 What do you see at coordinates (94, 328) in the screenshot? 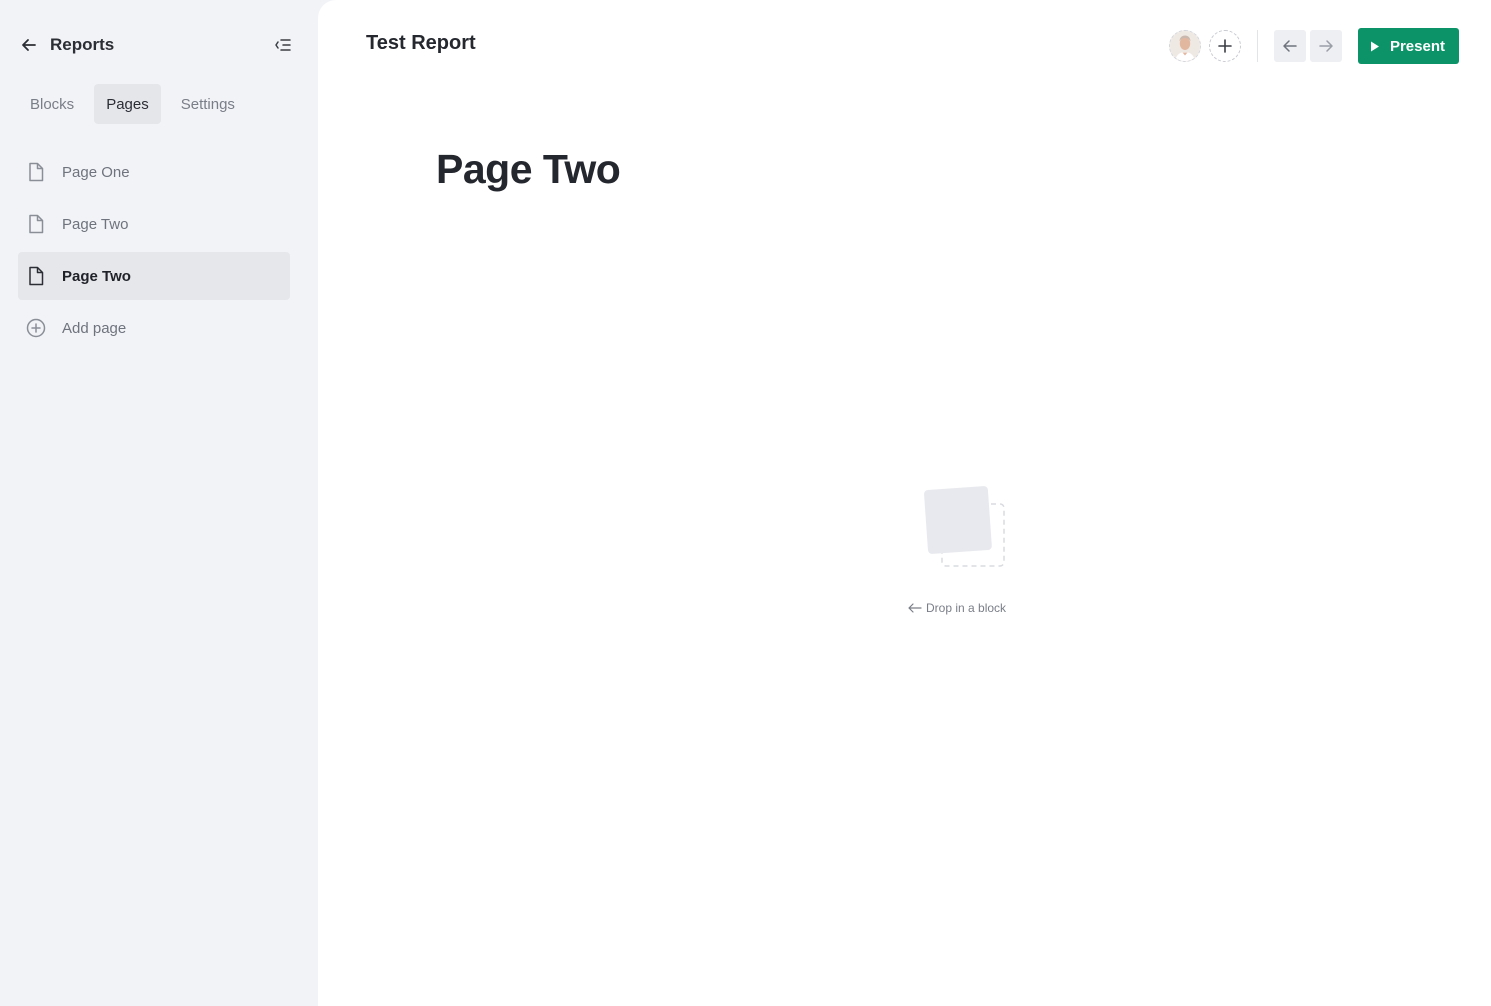
I see `add-page-label: Add page` at bounding box center [94, 328].